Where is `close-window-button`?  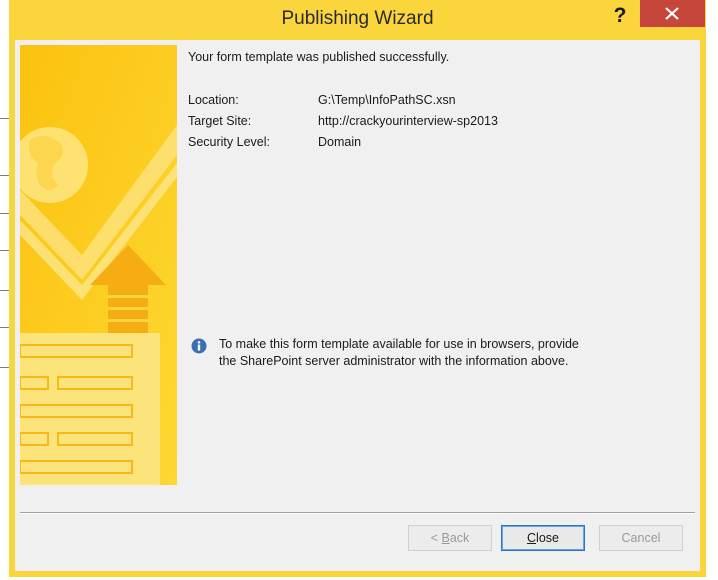
close-window-button is located at coordinates (672, 13).